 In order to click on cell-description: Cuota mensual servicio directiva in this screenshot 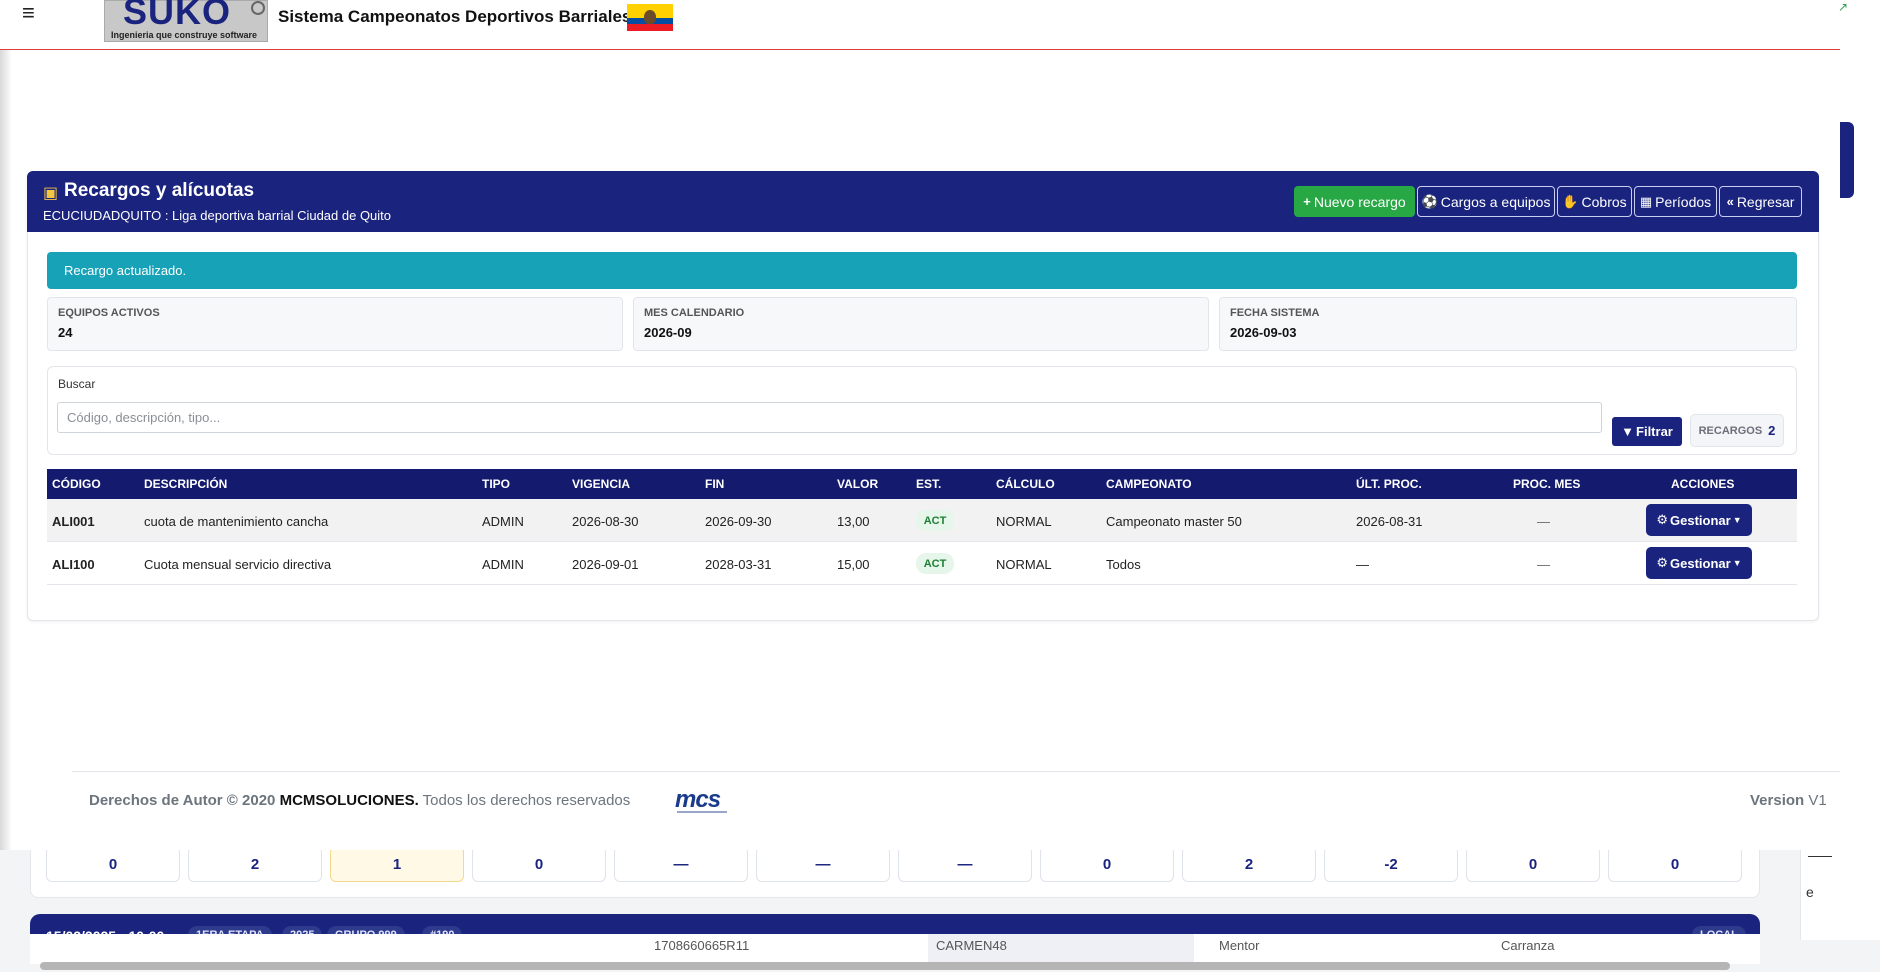, I will do `click(238, 564)`.